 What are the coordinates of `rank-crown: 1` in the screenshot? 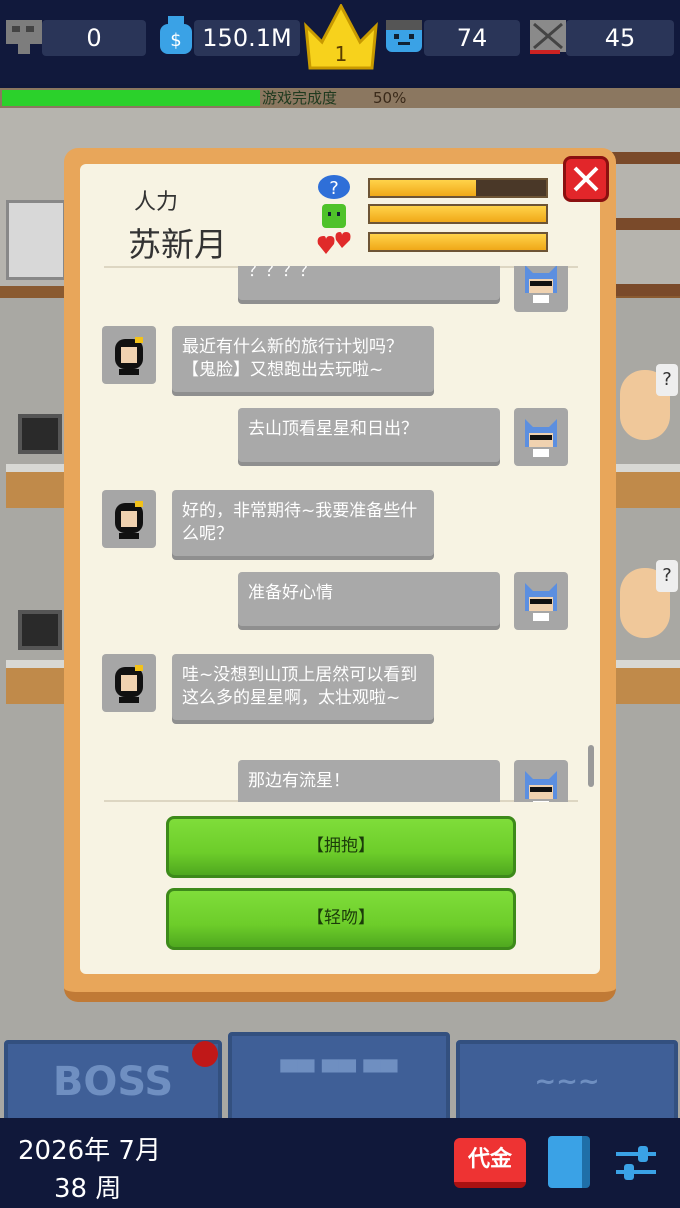 It's located at (341, 36).